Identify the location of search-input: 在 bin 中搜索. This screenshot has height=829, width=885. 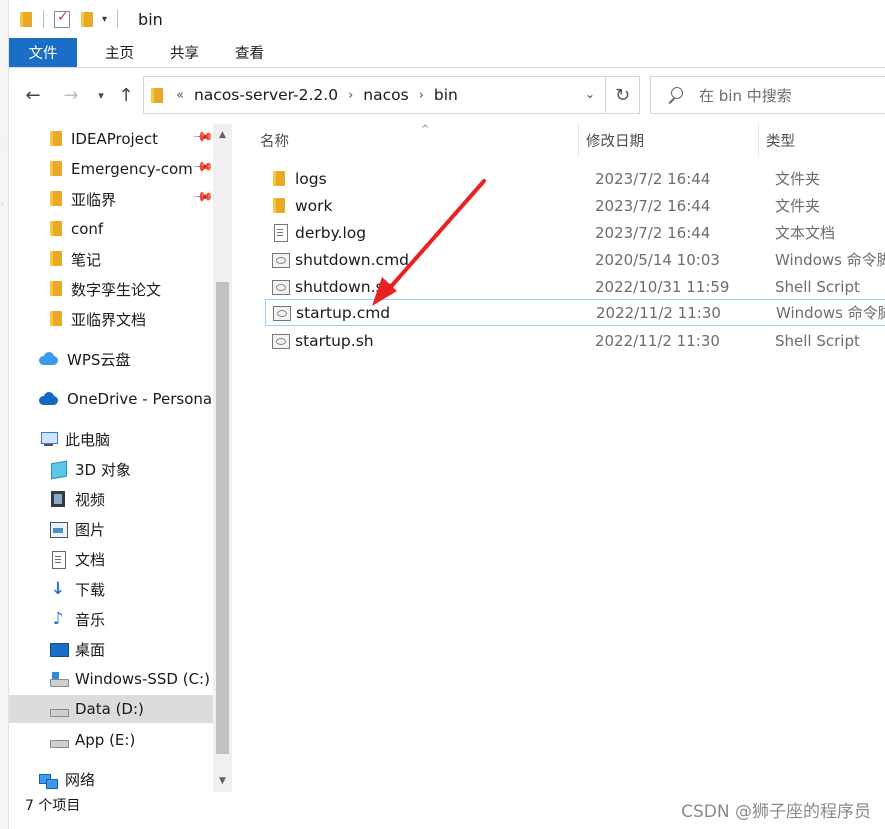
(745, 95).